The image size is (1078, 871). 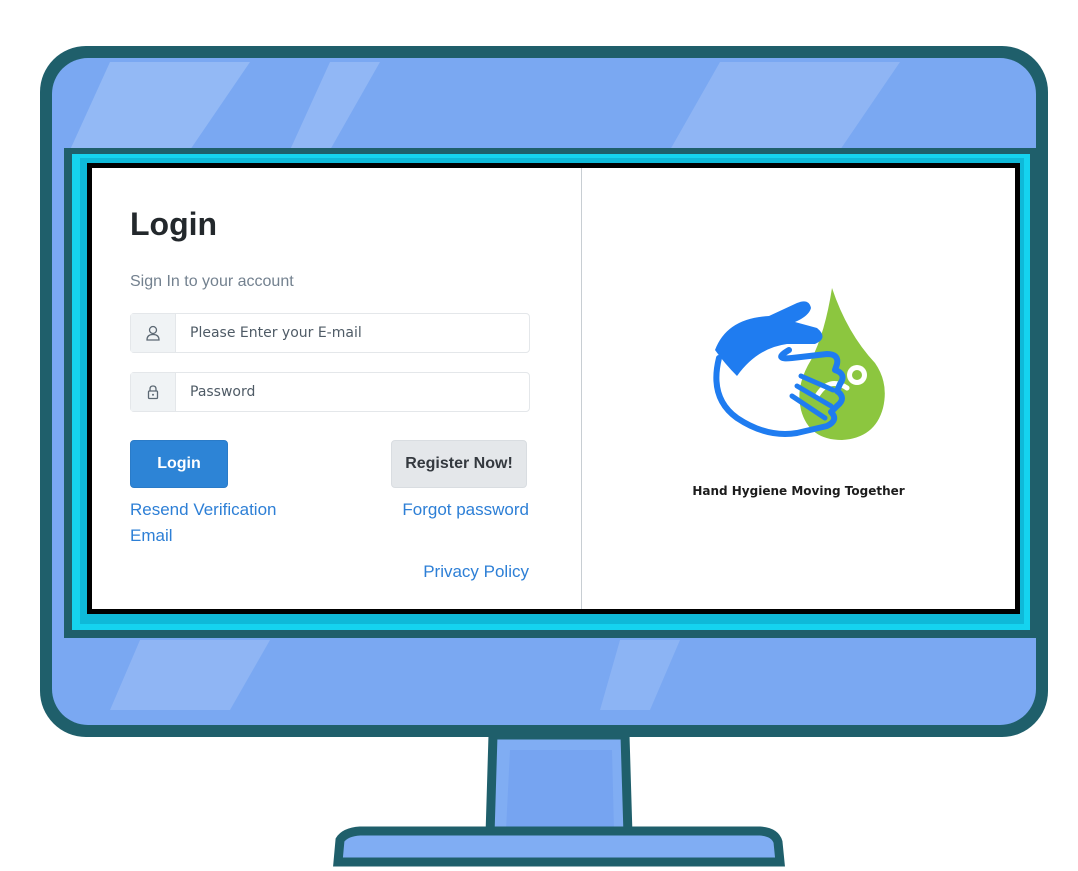 I want to click on resend-verification-link: Resend Verification Email, so click(x=225, y=523).